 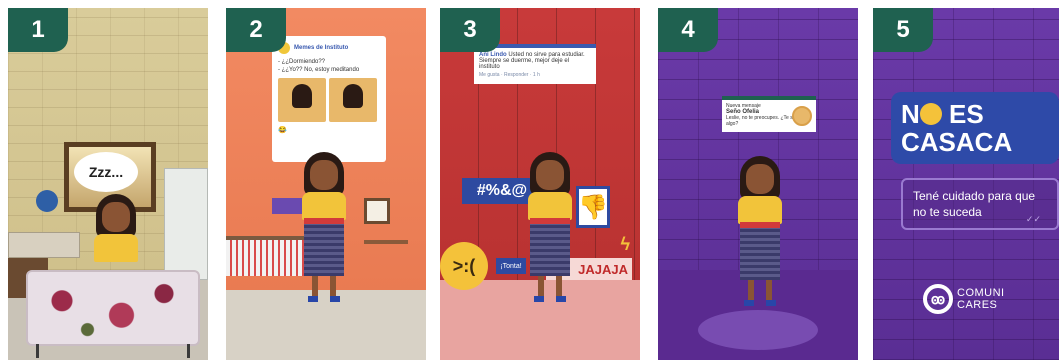 I want to click on comunicares-logo: ꙭ COMUNI CARES, so click(x=964, y=299).